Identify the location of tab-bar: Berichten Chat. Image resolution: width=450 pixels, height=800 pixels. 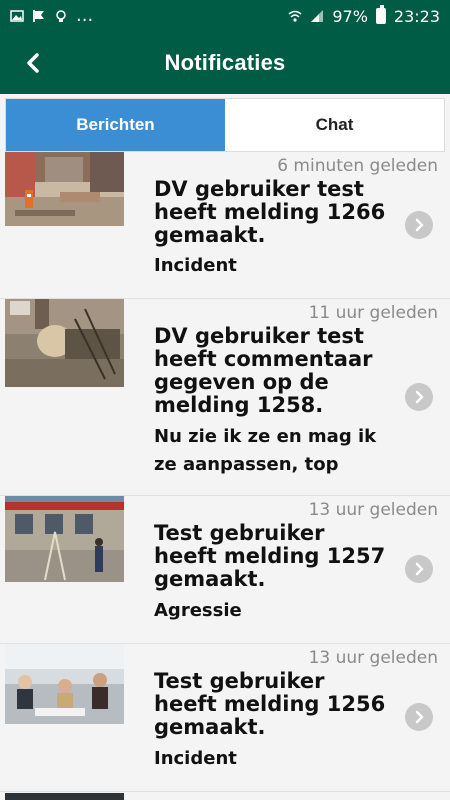
(225, 125).